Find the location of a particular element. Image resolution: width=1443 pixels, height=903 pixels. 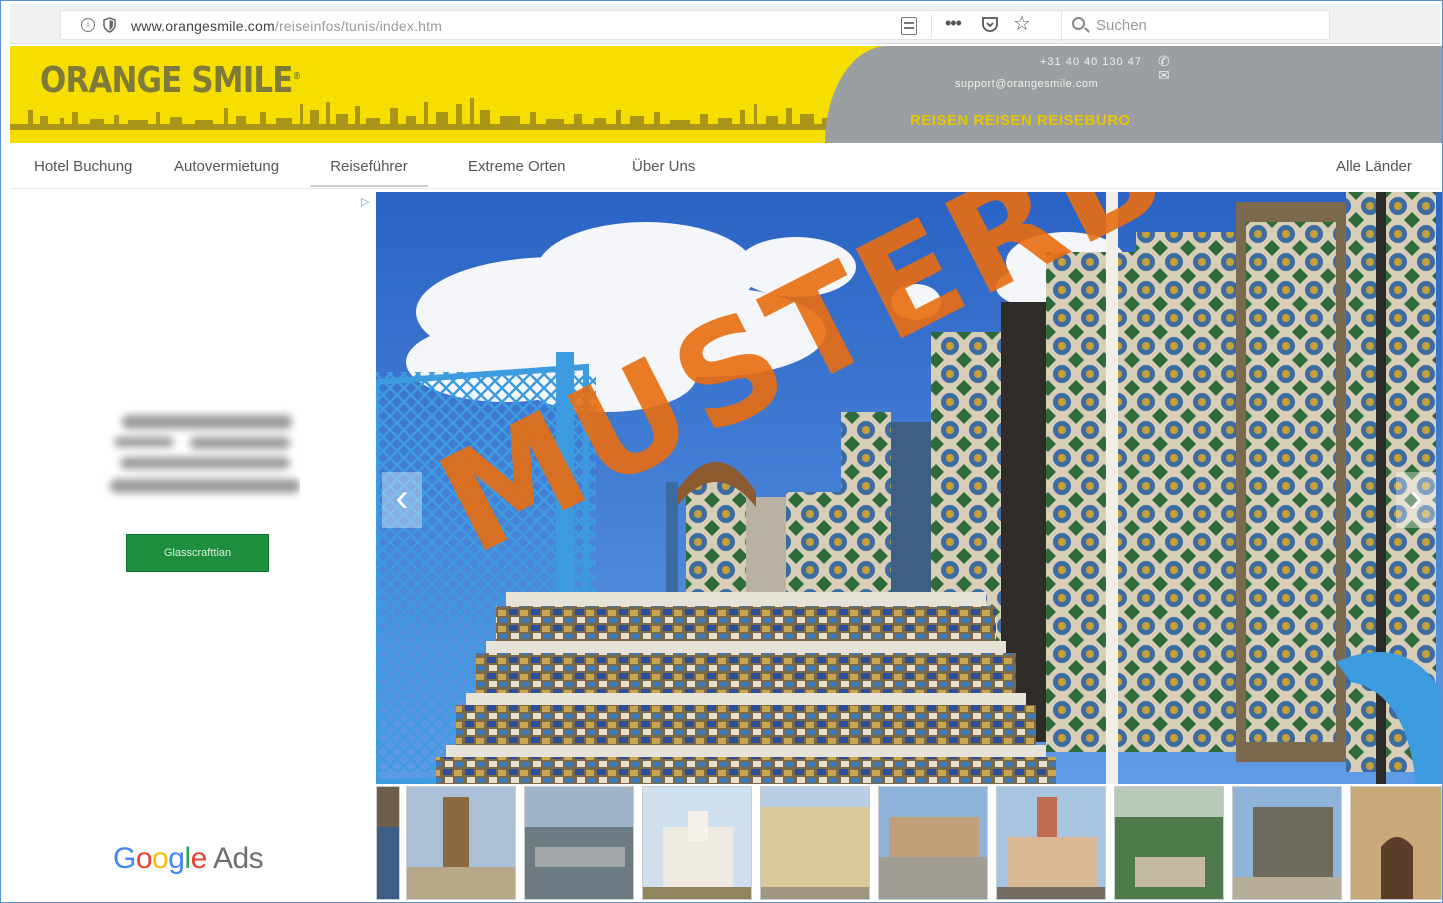

contact-icon: ✆ ✉ is located at coordinates (1164, 68).